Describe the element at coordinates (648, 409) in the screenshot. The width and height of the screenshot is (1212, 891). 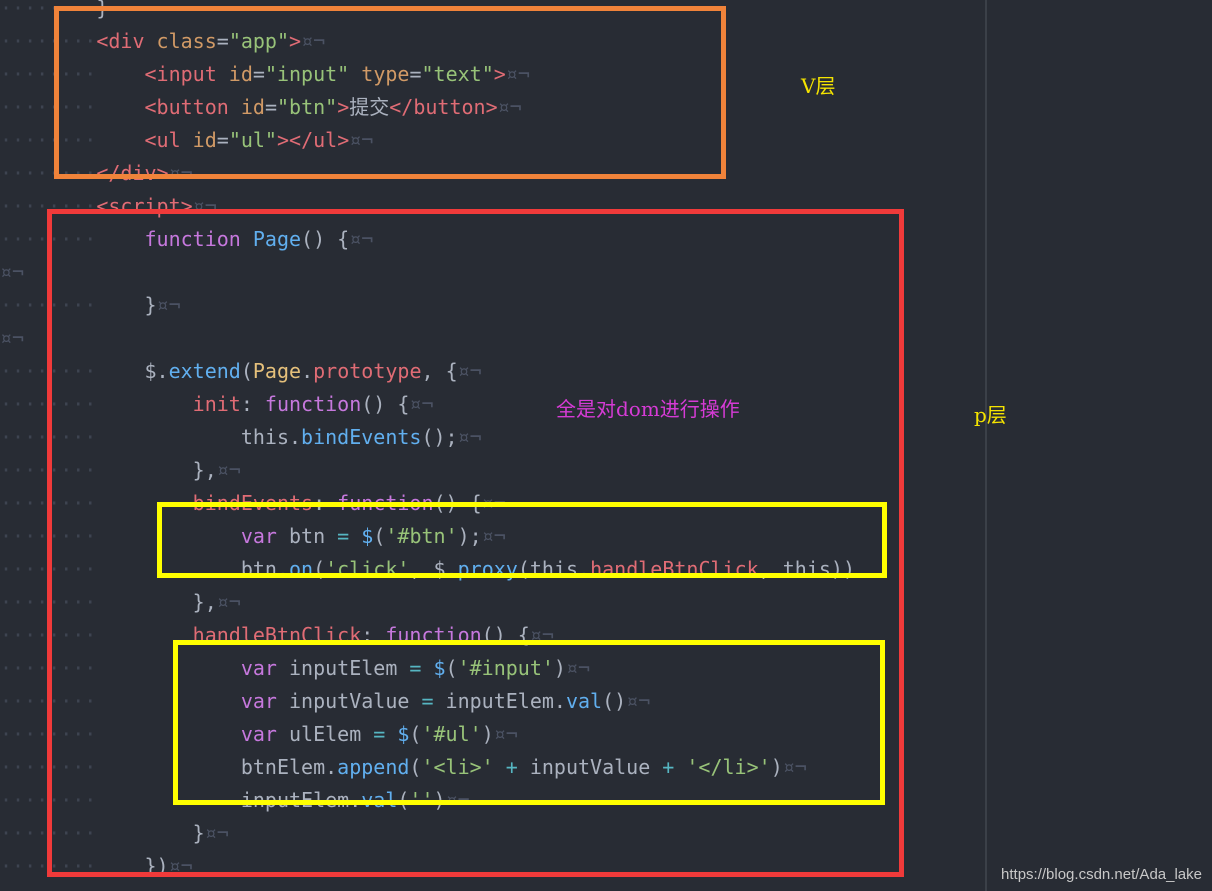
I see `dom-operation-note: 全是对dom进行操作` at that location.